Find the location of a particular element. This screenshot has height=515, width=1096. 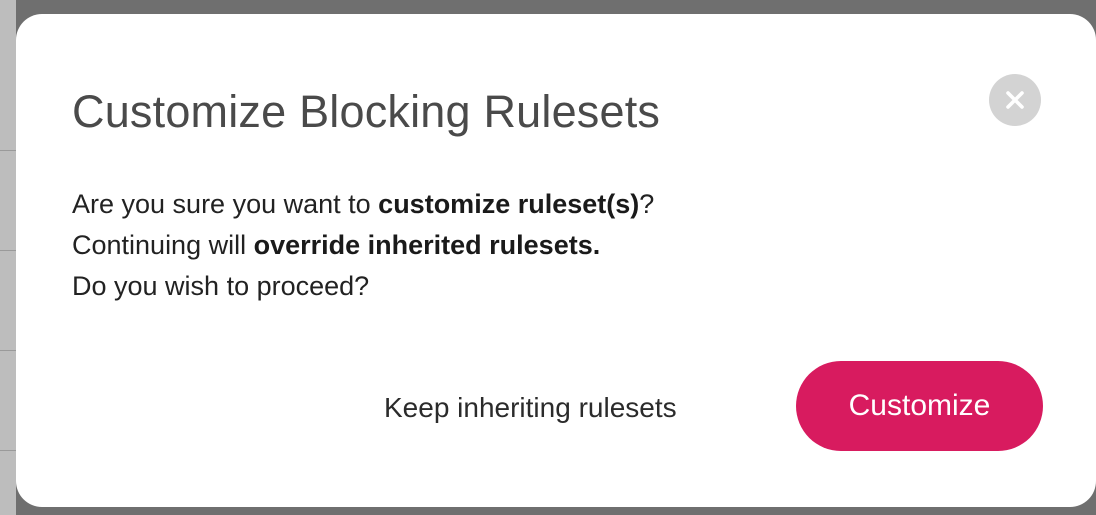

message-emphasis: override inherited rulesets. is located at coordinates (427, 245).